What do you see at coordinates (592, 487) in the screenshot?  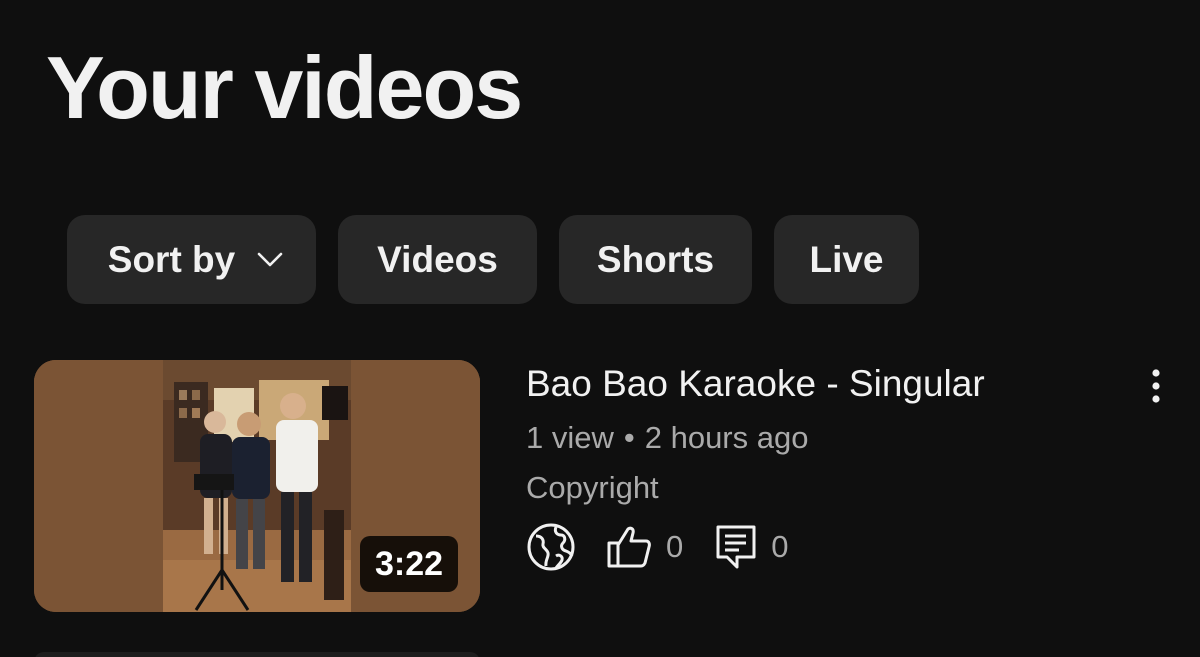 I see `license-label: Copyright` at bounding box center [592, 487].